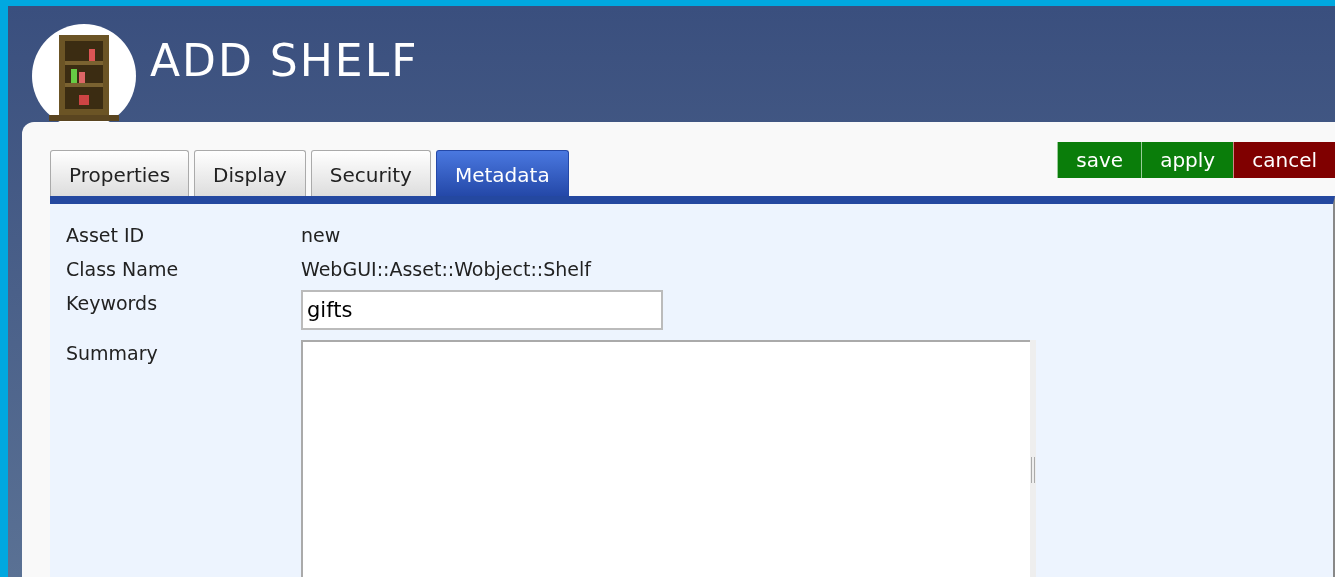 The width and height of the screenshot is (1335, 577). Describe the element at coordinates (1099, 160) in the screenshot. I see `action-button: save` at that location.